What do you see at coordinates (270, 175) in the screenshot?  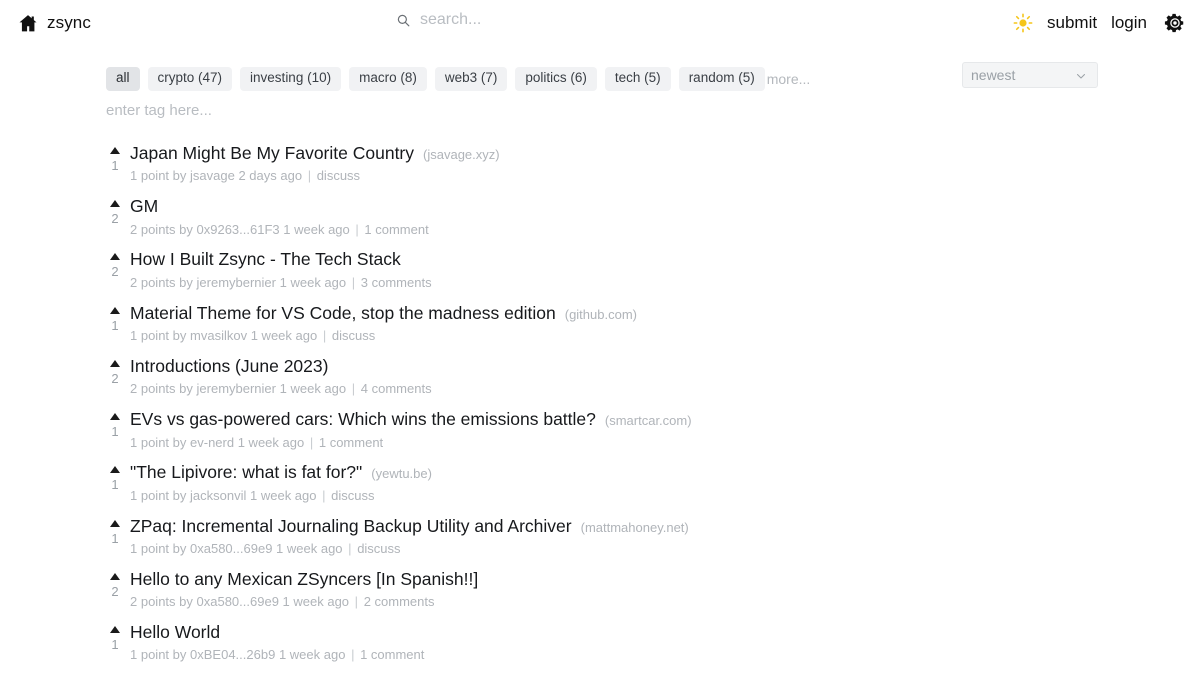 I see `story-age-link: 2 days ago` at bounding box center [270, 175].